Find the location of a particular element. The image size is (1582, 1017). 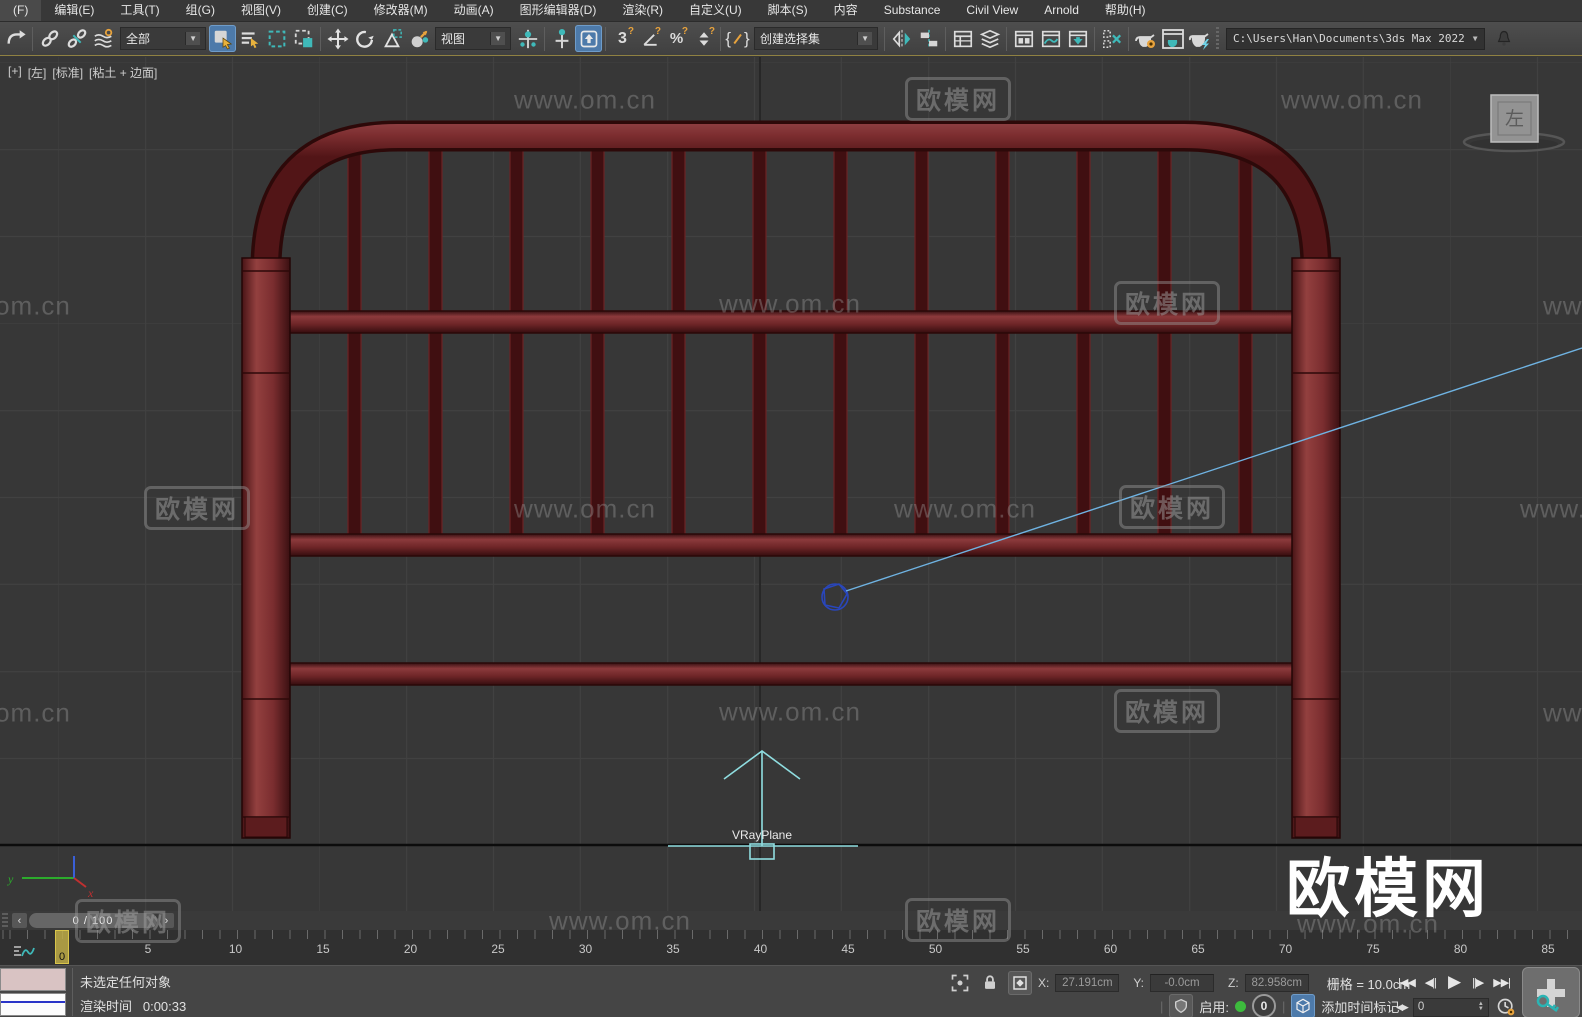

key-mode-toggle: ◀▶ is located at coordinates (1402, 1007).